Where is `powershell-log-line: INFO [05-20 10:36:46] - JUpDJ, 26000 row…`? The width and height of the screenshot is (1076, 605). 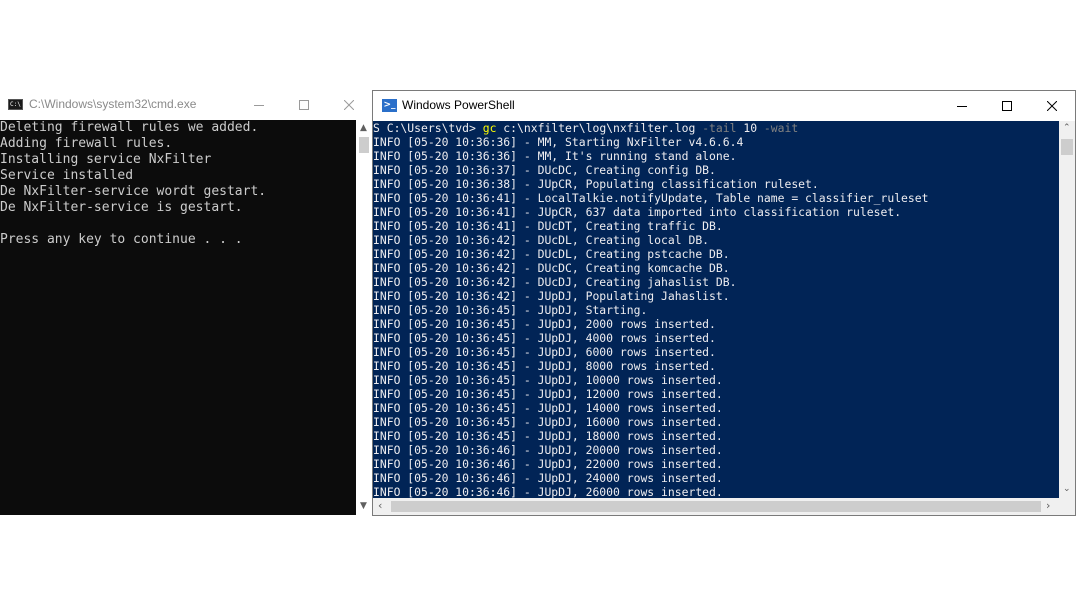
powershell-log-line: INFO [05-20 10:36:46] - JUpDJ, 26000 row… is located at coordinates (548, 491).